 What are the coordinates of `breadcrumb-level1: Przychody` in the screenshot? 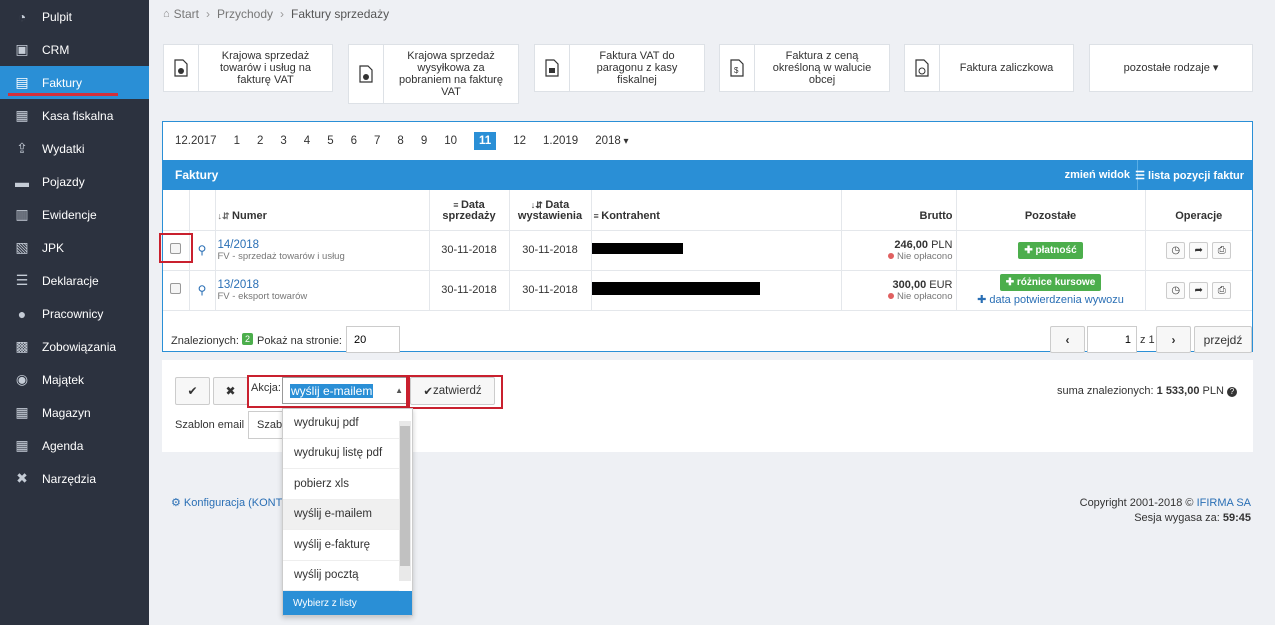 It's located at (245, 14).